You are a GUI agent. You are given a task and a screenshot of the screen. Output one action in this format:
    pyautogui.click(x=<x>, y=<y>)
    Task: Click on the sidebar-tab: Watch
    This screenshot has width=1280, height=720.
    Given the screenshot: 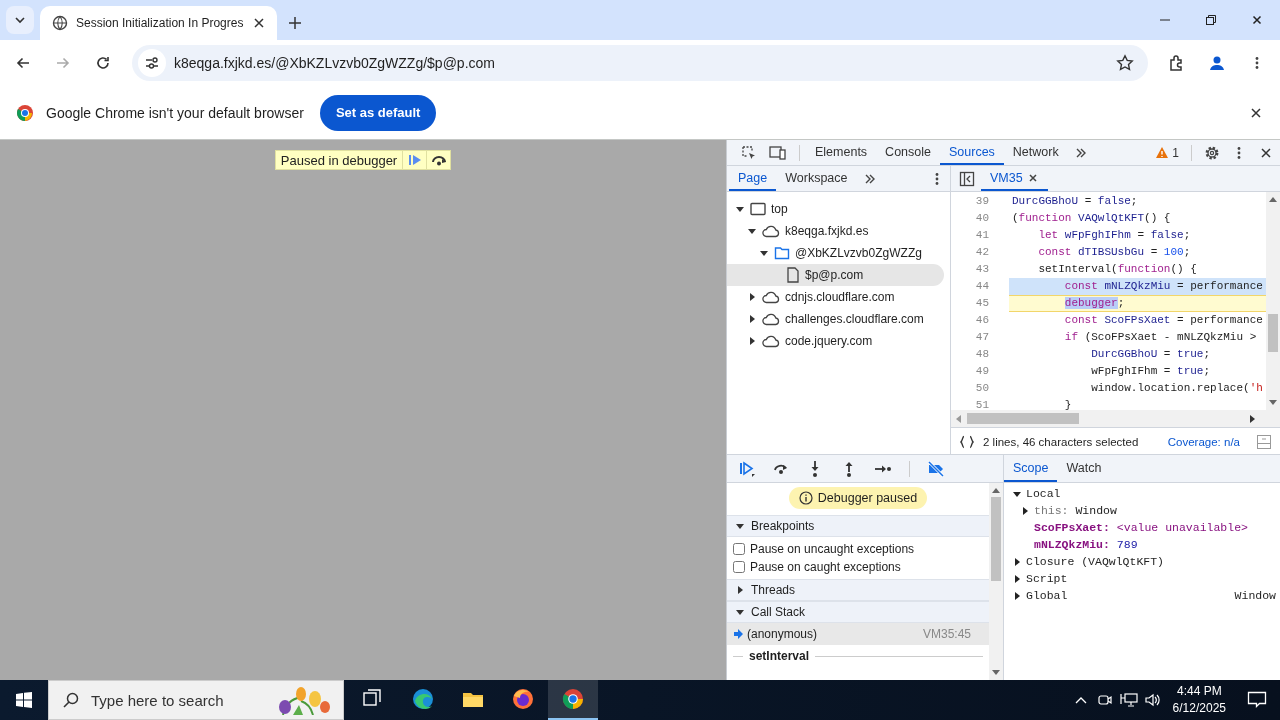 What is the action you would take?
    pyautogui.click(x=1084, y=468)
    